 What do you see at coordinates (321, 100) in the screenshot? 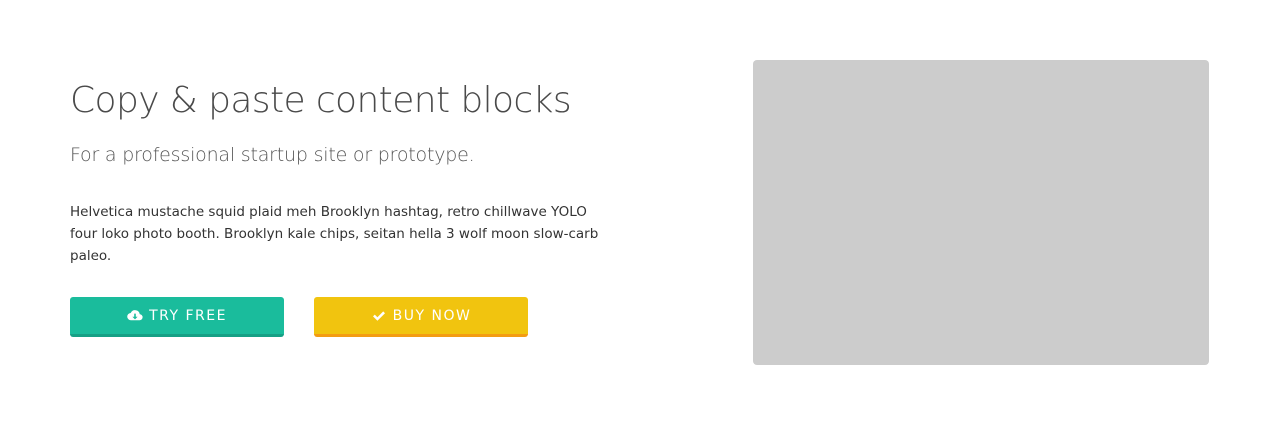
I see `hero-title: Copy & paste content blocks` at bounding box center [321, 100].